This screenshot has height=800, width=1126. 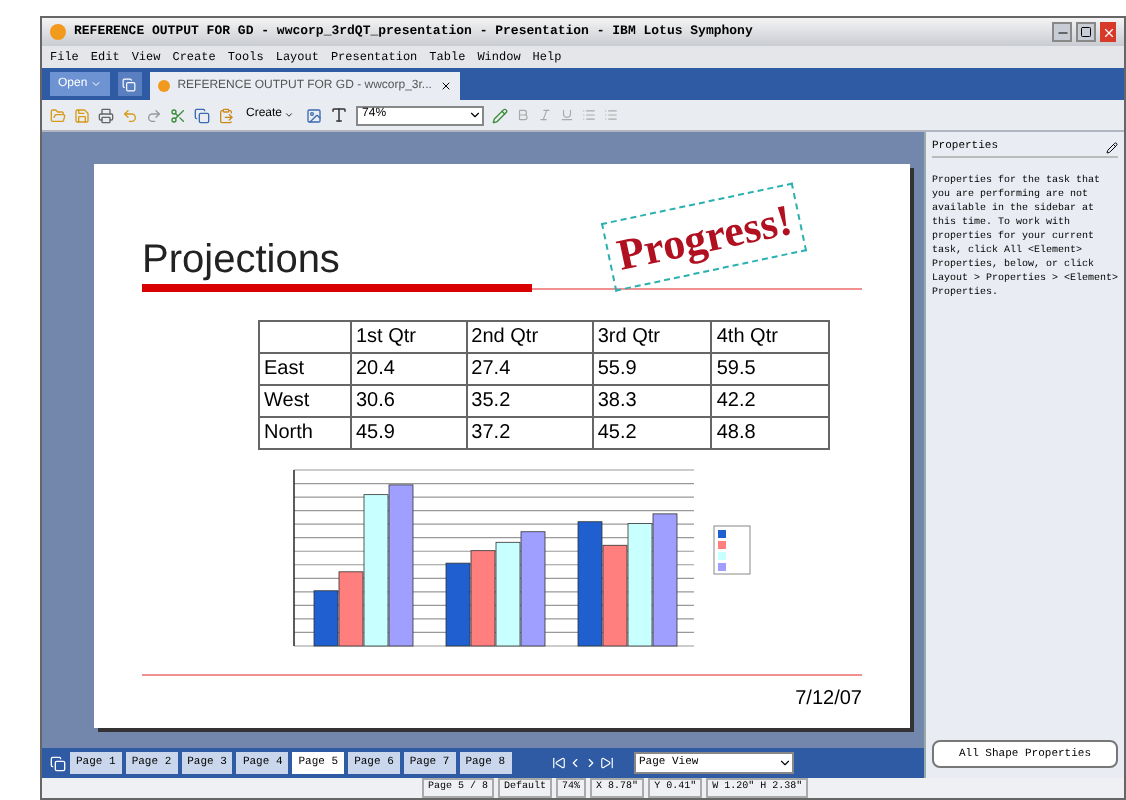 I want to click on document-icon, so click(x=163, y=86).